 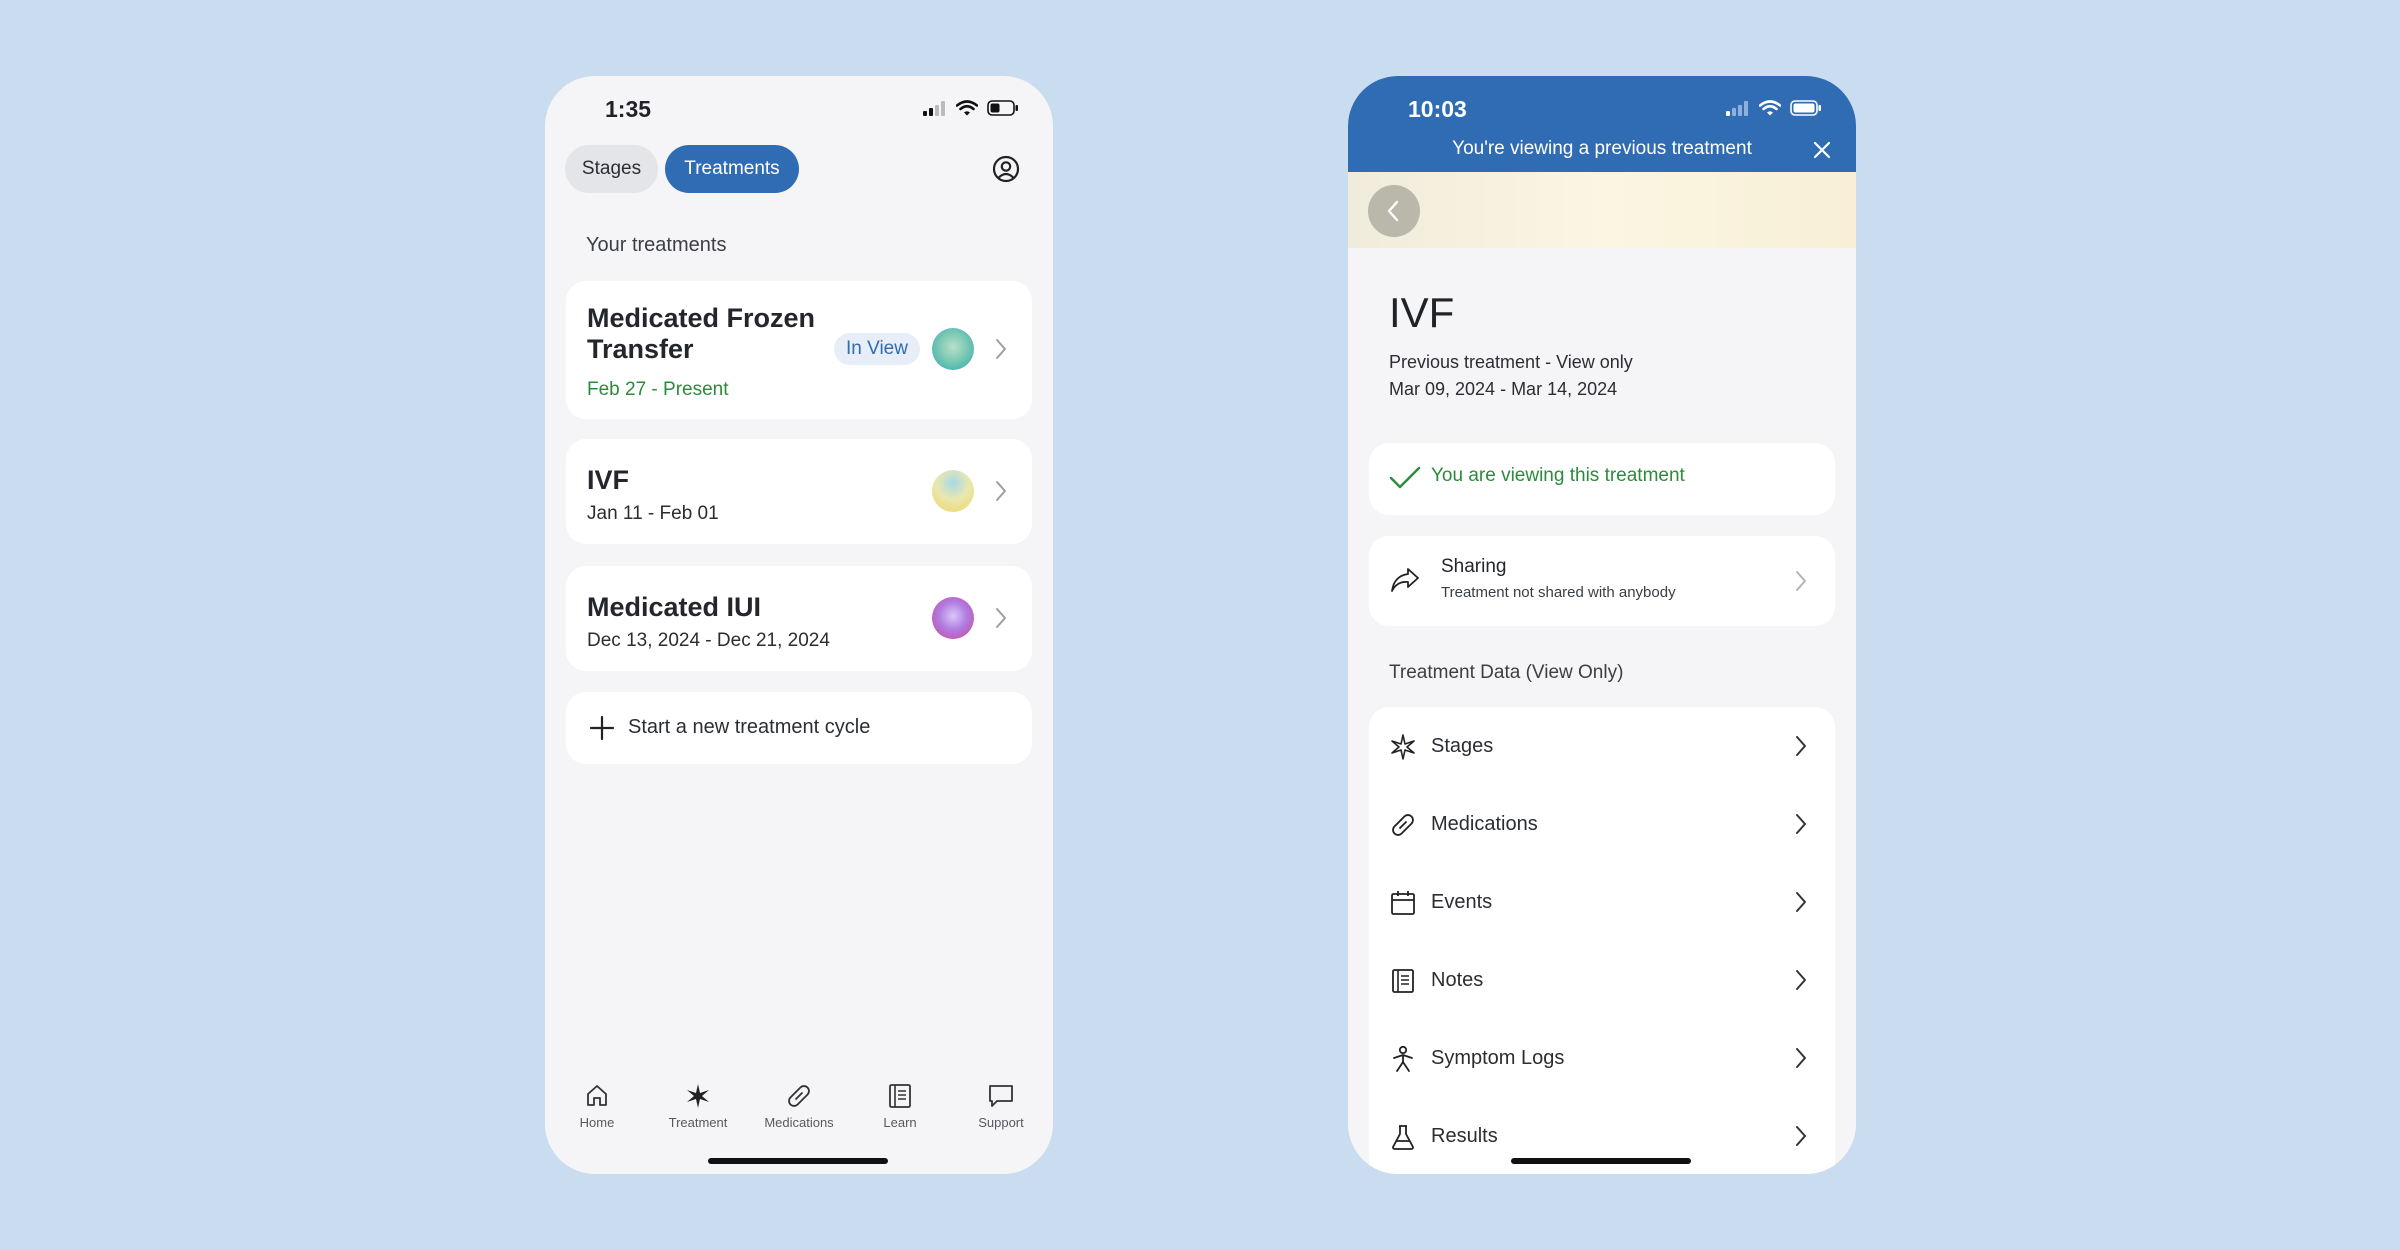 I want to click on treatment-dates: Feb 27 - Present, so click(x=658, y=389).